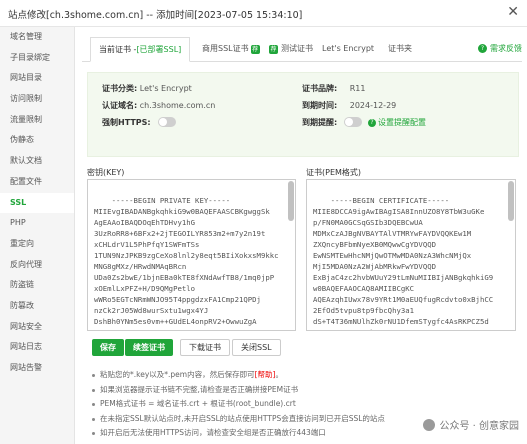 The width and height of the screenshot is (527, 444). I want to click on note-item: 粘贴您的*.key以及*.pem内容，然后保存即可[帮助]。, so click(302, 375).